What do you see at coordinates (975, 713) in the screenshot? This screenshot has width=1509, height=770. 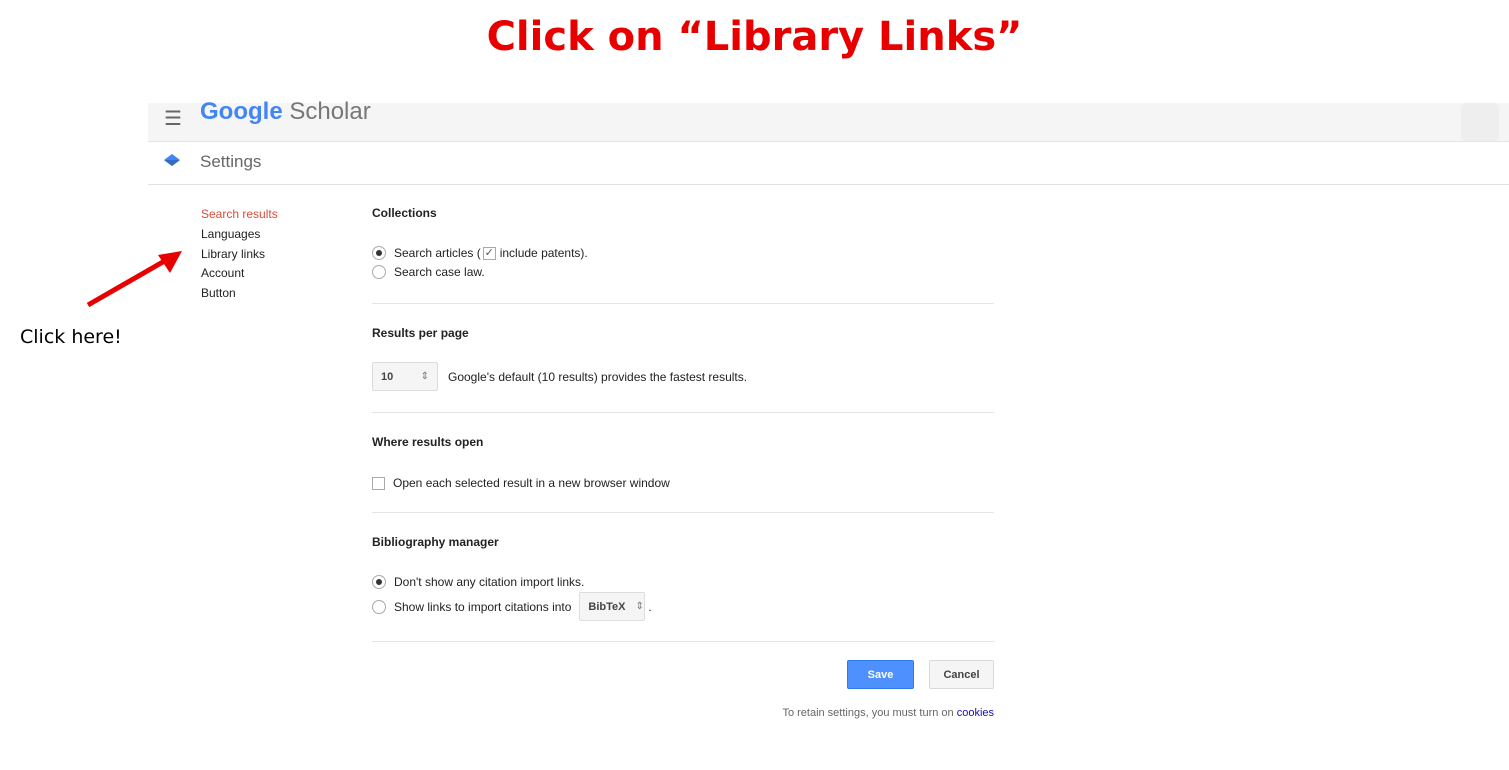 I see `cookies-link: cookies` at bounding box center [975, 713].